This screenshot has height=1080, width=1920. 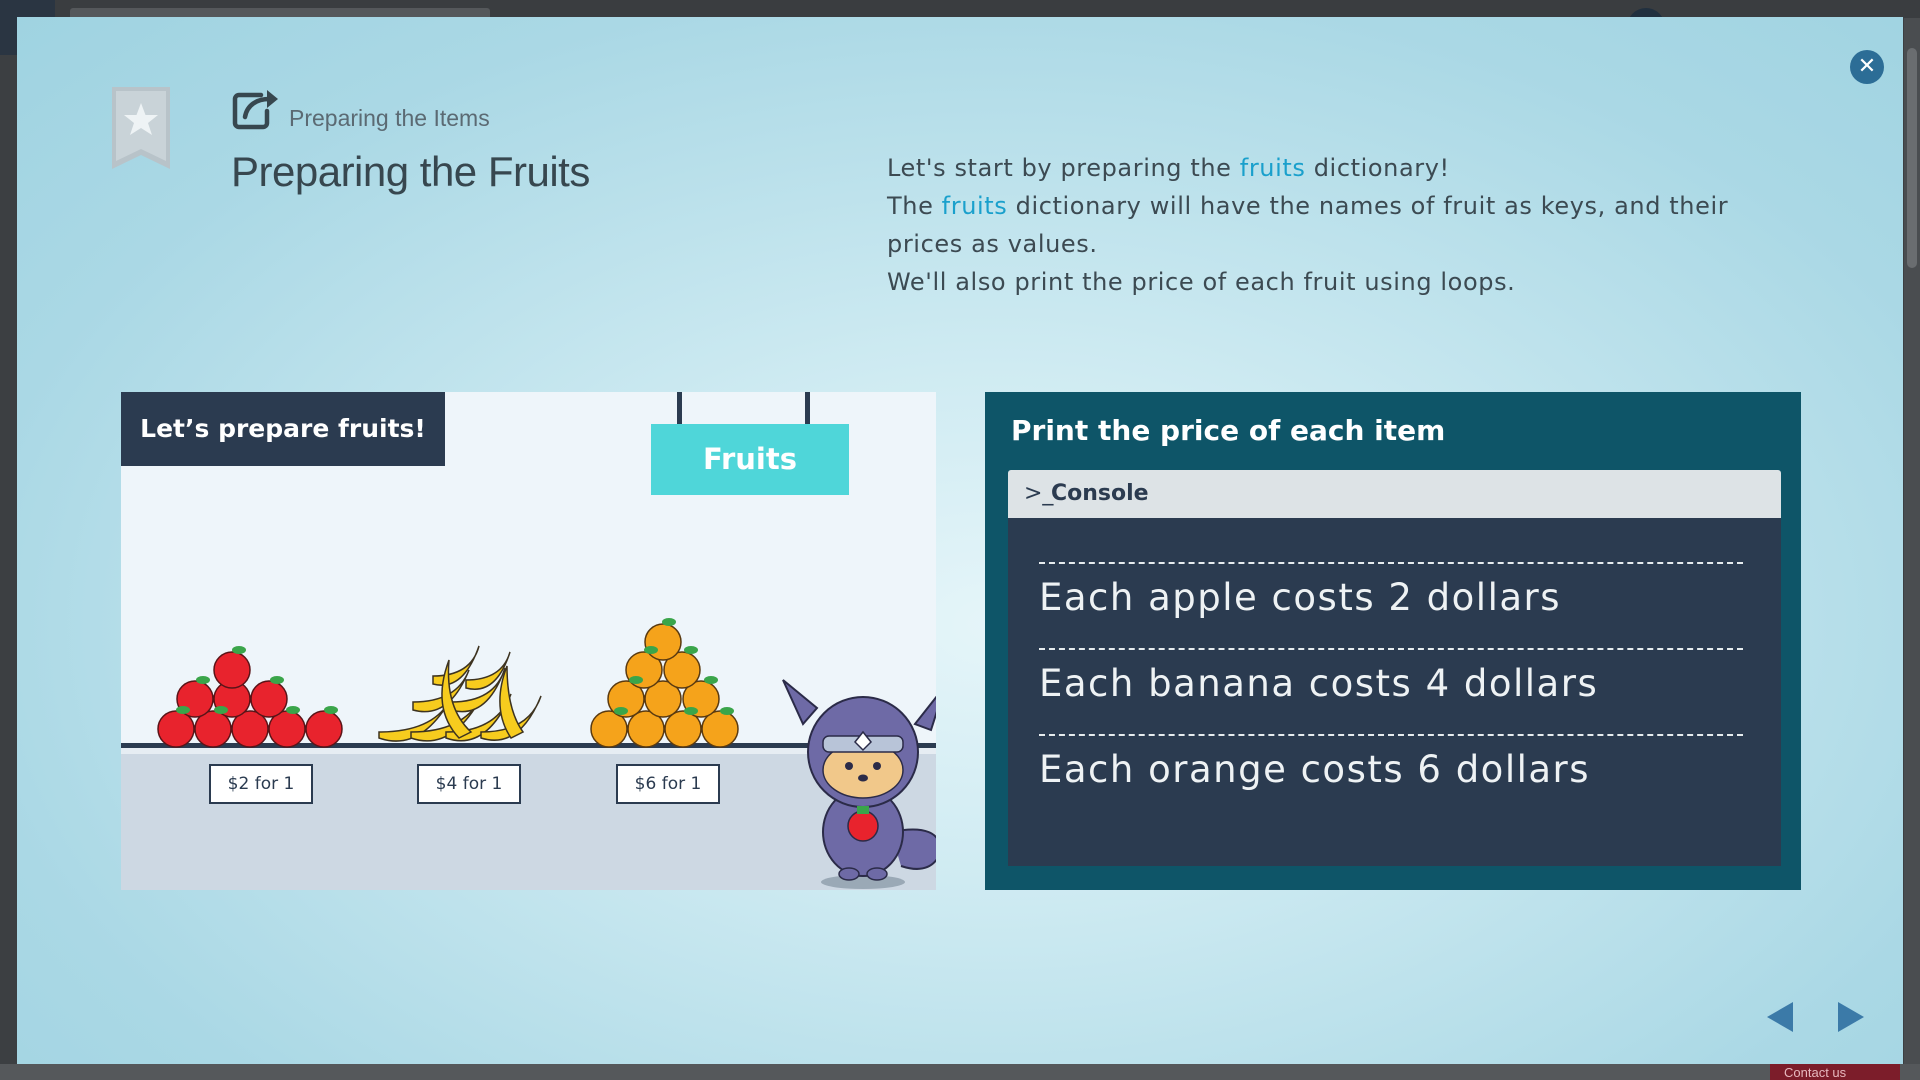 I want to click on background-bottom-bar: Contact us, so click(x=960, y=1072).